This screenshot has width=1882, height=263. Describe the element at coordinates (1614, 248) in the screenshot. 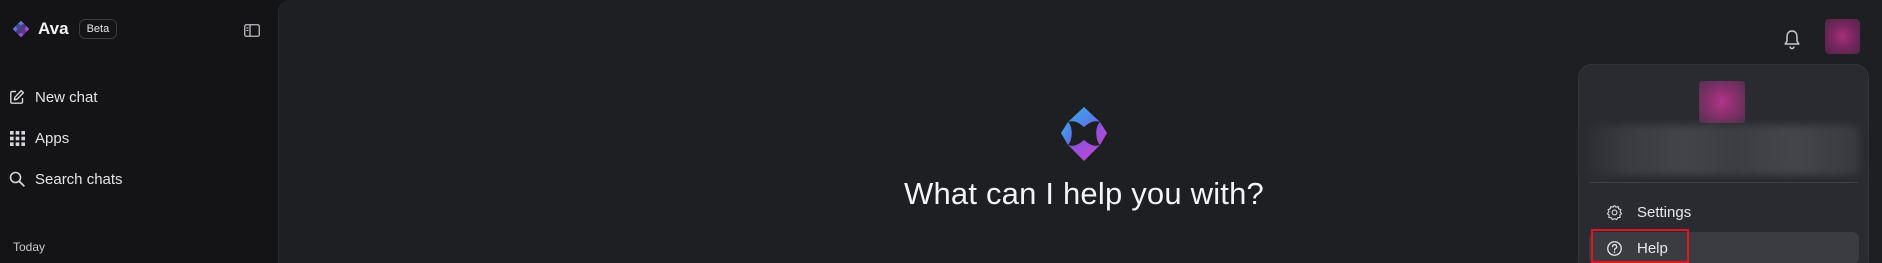

I see `help-circle-icon` at that location.